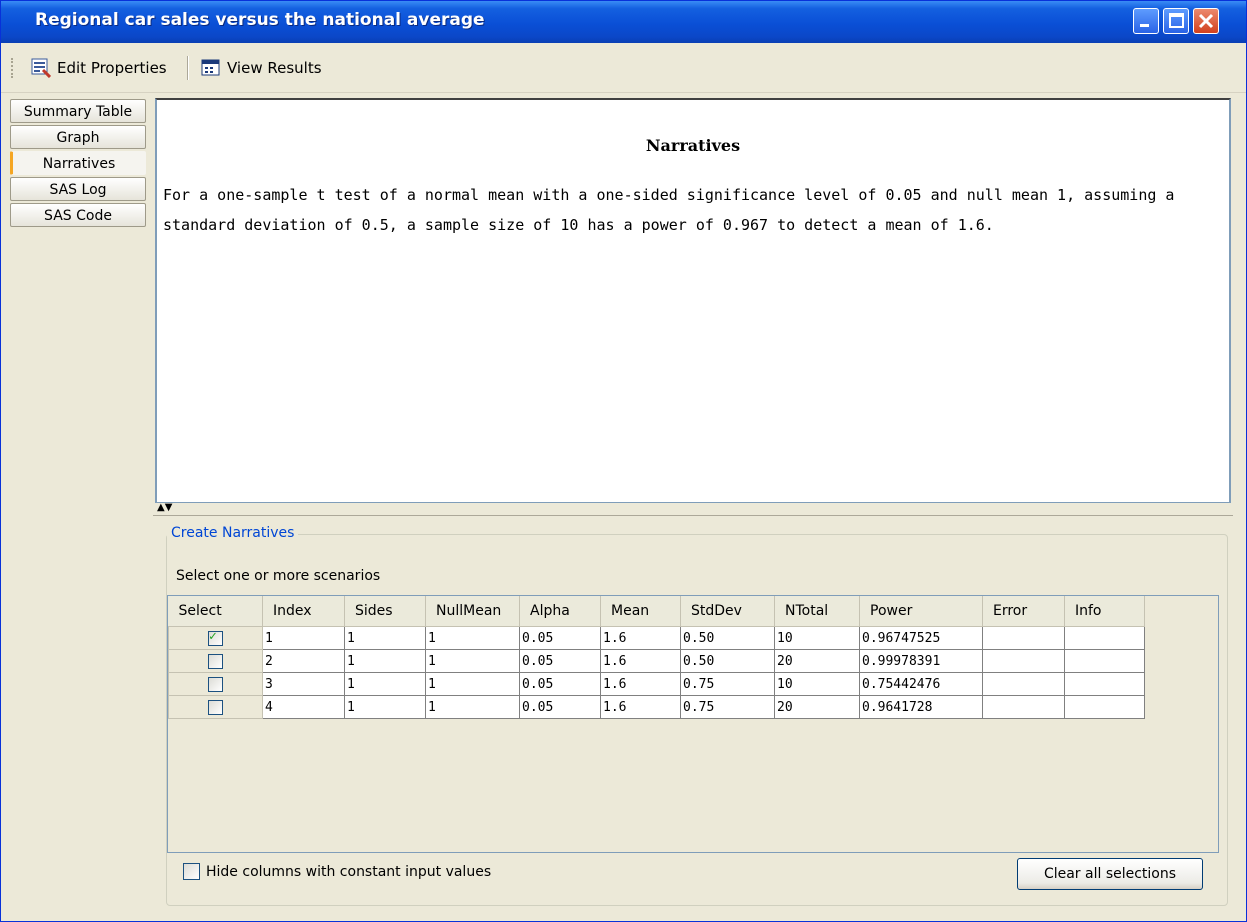 The image size is (1247, 922). I want to click on tab-graph: Graph, so click(78, 137).